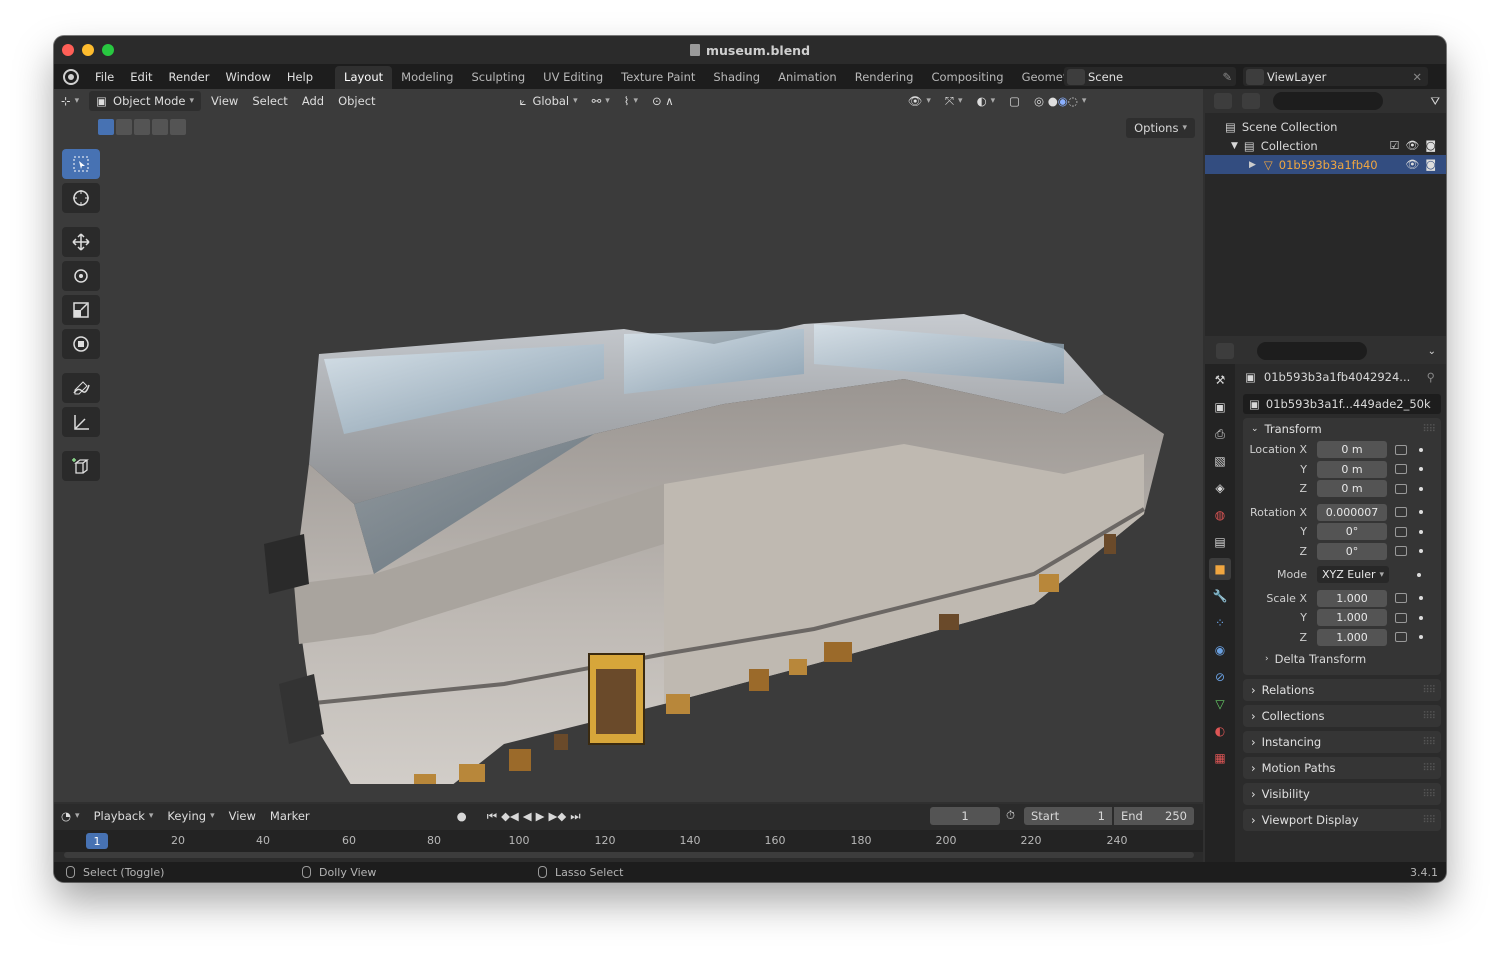 This screenshot has width=1500, height=954. Describe the element at coordinates (141, 77) in the screenshot. I see `menu-edit: Edit` at that location.